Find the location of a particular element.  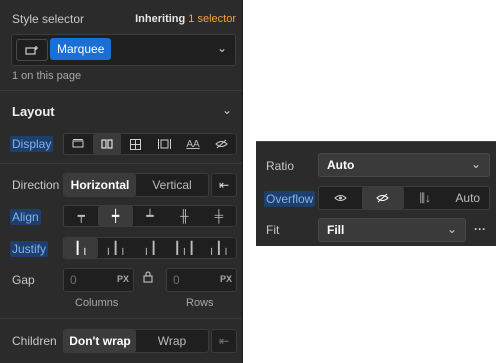

align-segmented: ┯ ┿ ┷ ╫ ╪ is located at coordinates (150, 216).